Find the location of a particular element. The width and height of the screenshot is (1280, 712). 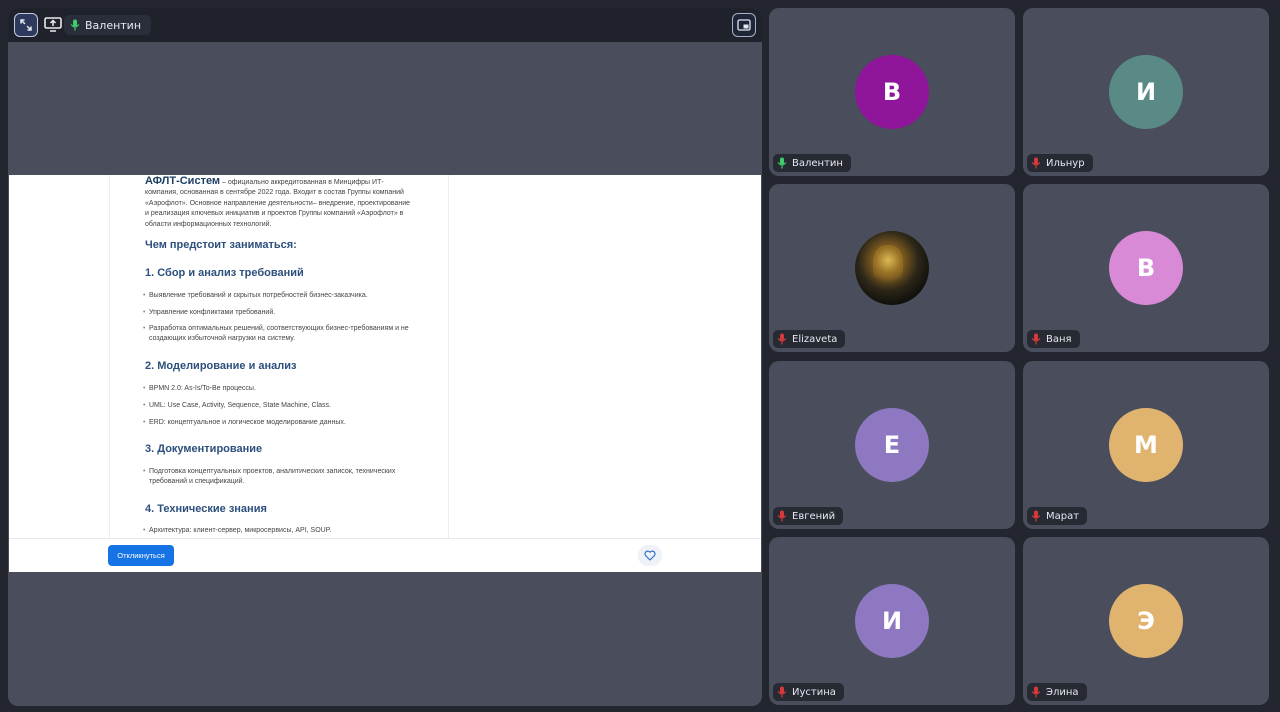

section-title: 3. Документирование is located at coordinates (204, 449).